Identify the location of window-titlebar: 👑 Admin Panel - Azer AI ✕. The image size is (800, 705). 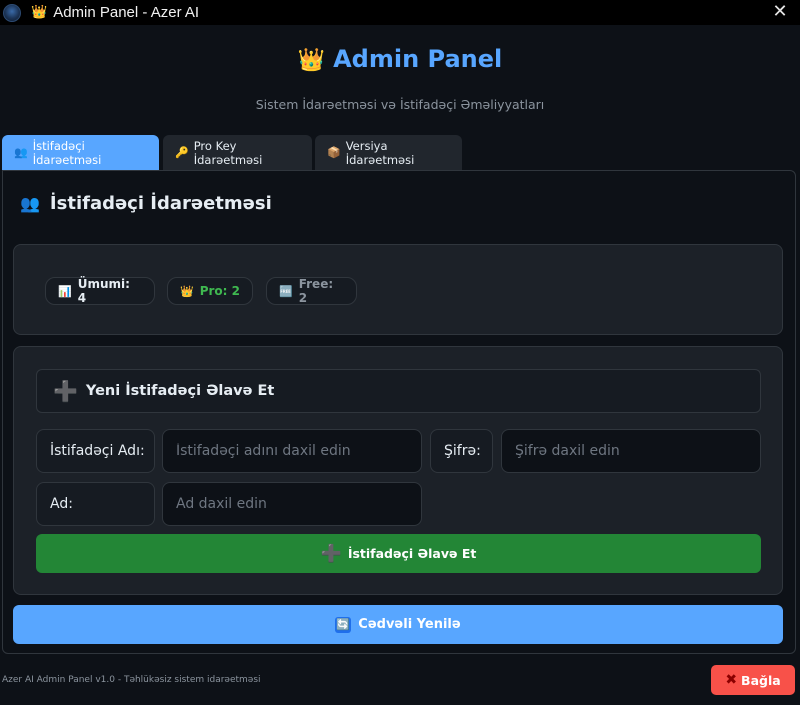
(400, 12).